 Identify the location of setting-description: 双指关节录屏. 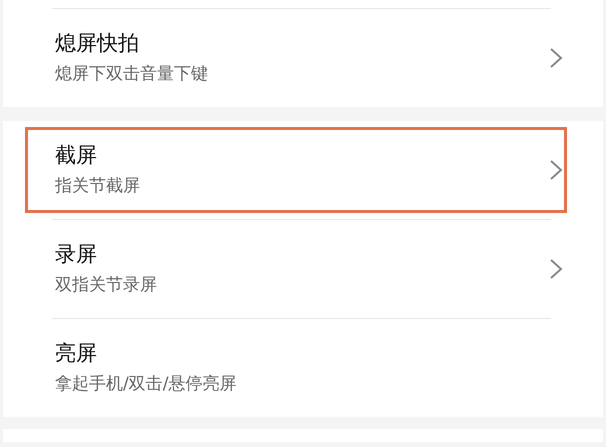
(106, 285).